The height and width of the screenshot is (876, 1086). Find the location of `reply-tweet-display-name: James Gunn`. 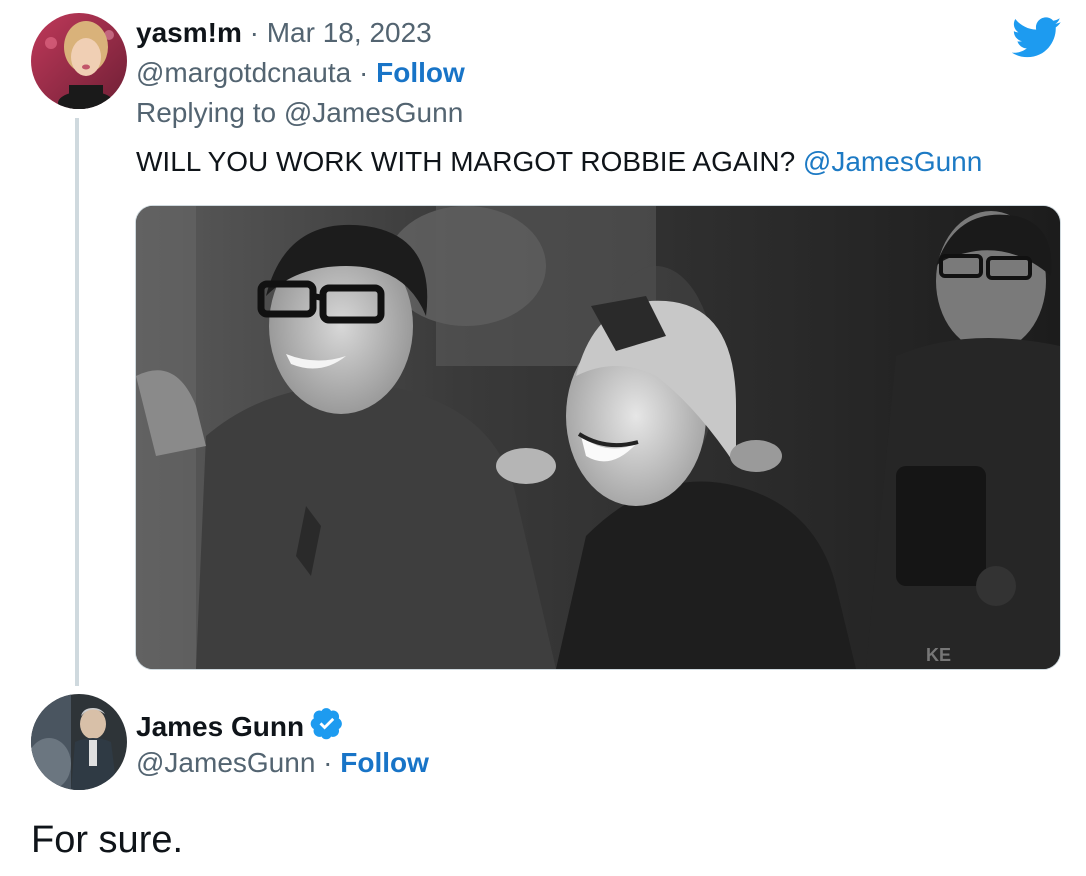

reply-tweet-display-name: James Gunn is located at coordinates (220, 726).